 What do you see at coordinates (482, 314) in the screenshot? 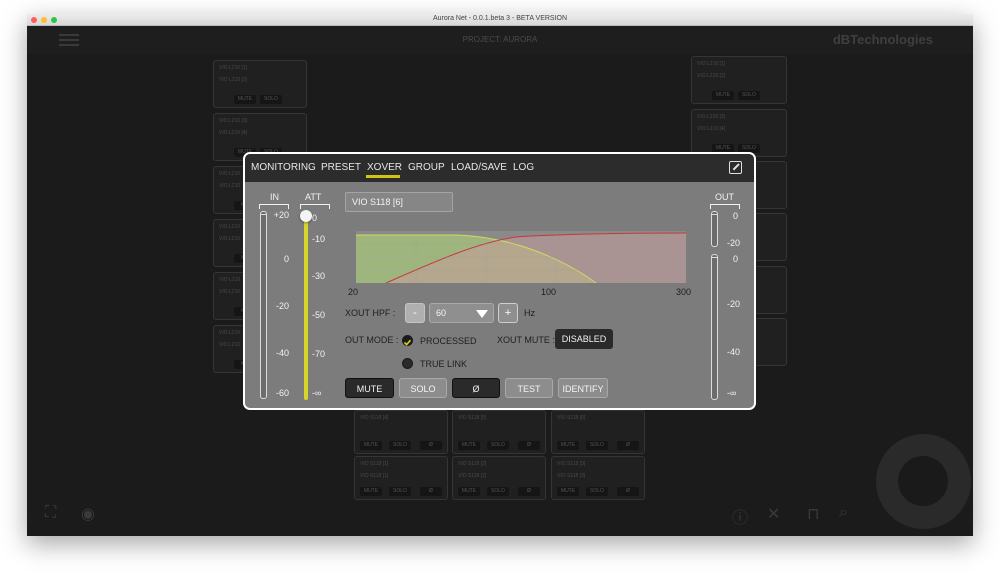
I see `dropdown-arrow-icon` at bounding box center [482, 314].